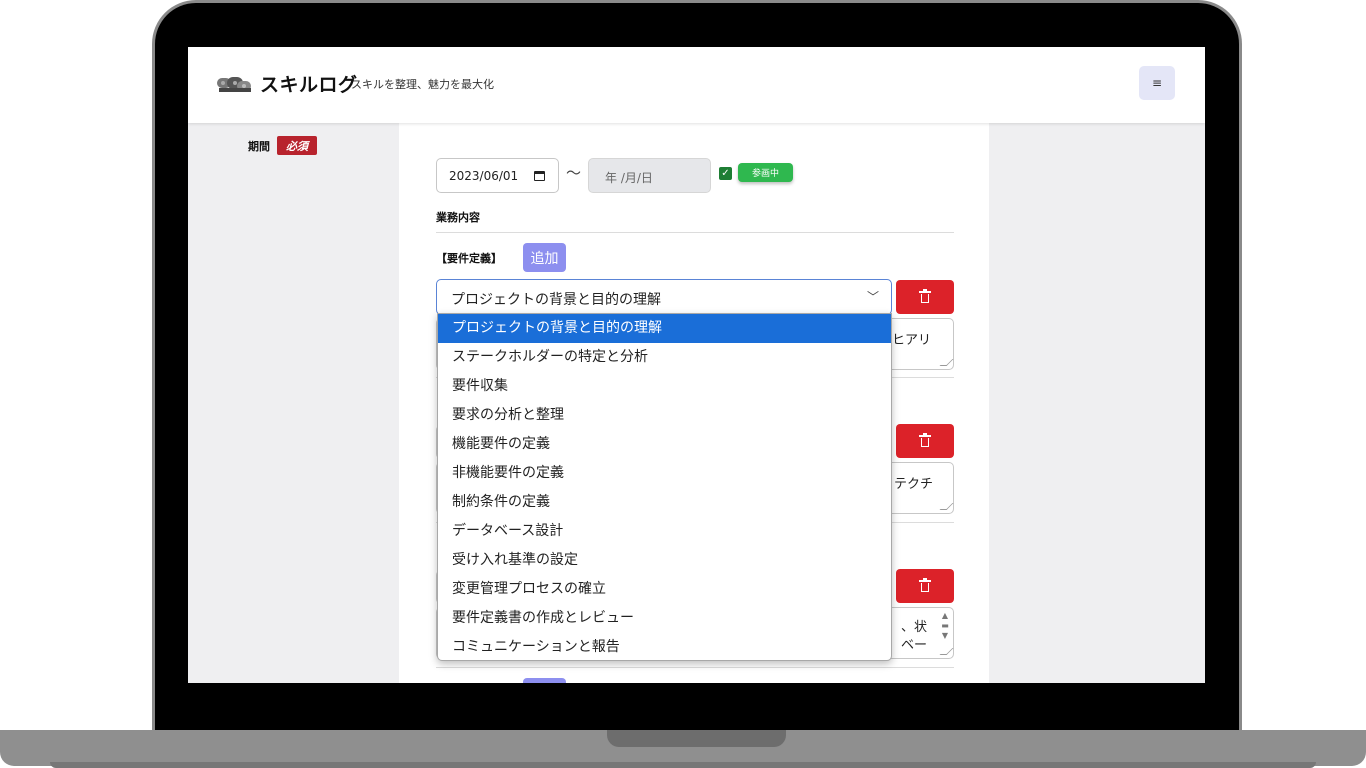  Describe the element at coordinates (664, 531) in the screenshot. I see `dropdown-option: データベース設計` at that location.